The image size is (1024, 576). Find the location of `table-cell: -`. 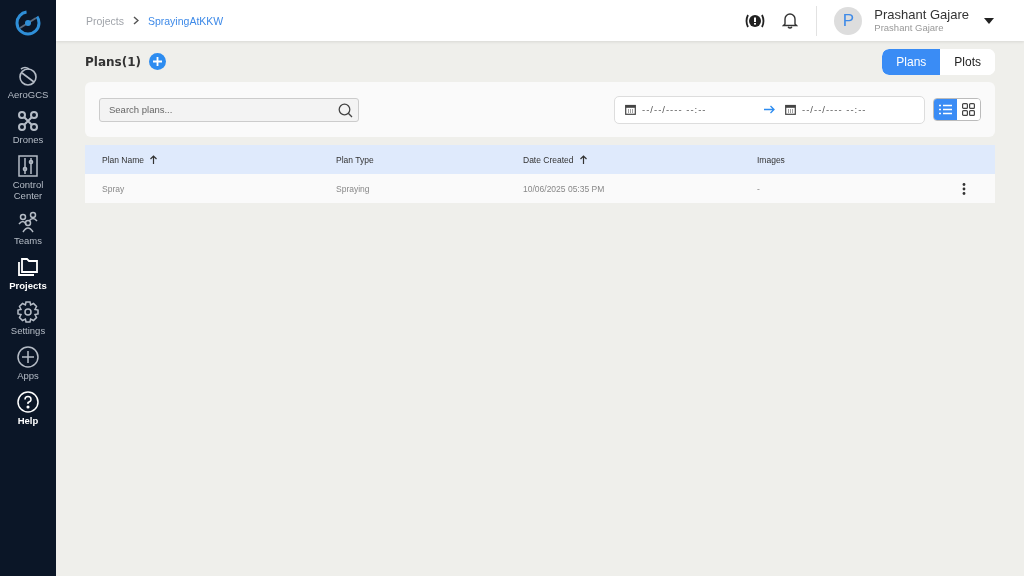

table-cell: - is located at coordinates (758, 188).